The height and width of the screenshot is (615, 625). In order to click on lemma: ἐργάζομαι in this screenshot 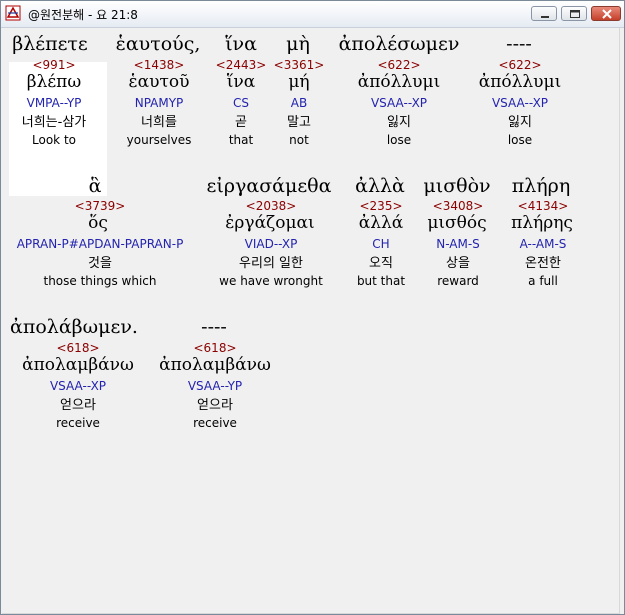, I will do `click(270, 223)`.